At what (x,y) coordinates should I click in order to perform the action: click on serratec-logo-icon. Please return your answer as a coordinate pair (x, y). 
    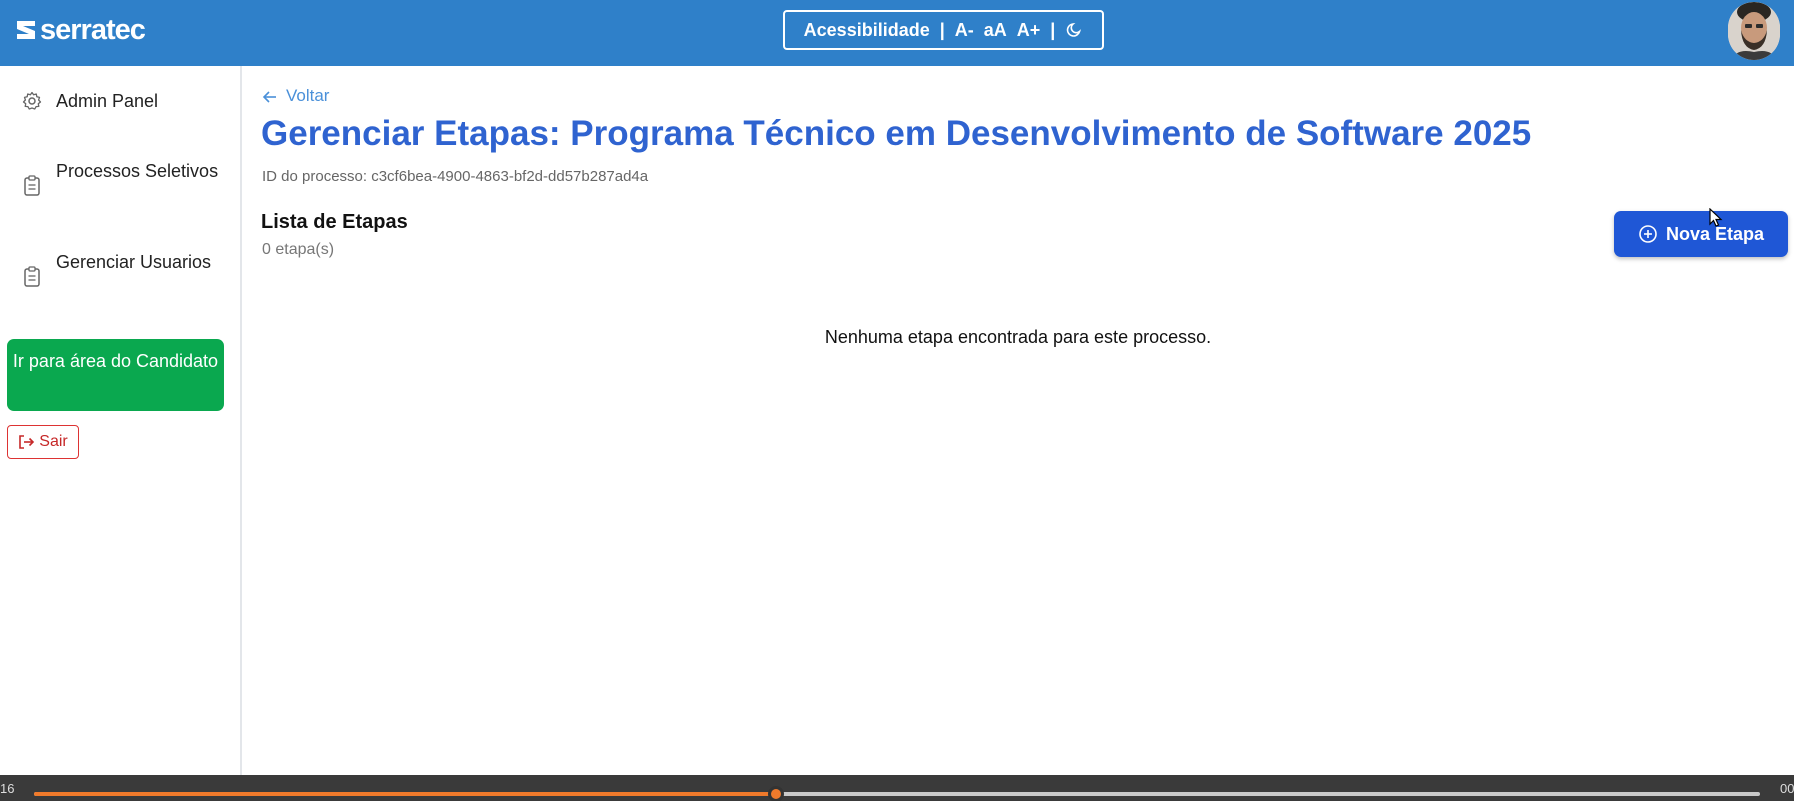
    Looking at the image, I should click on (26, 30).